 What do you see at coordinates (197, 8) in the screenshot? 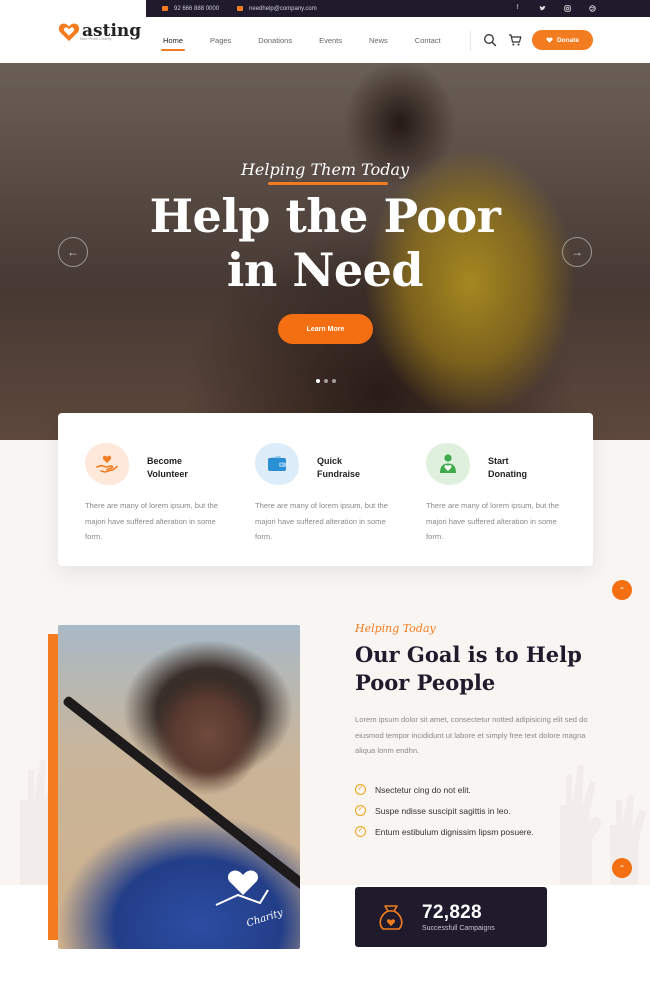
I see `phone-number: 92 666 888 0000` at bounding box center [197, 8].